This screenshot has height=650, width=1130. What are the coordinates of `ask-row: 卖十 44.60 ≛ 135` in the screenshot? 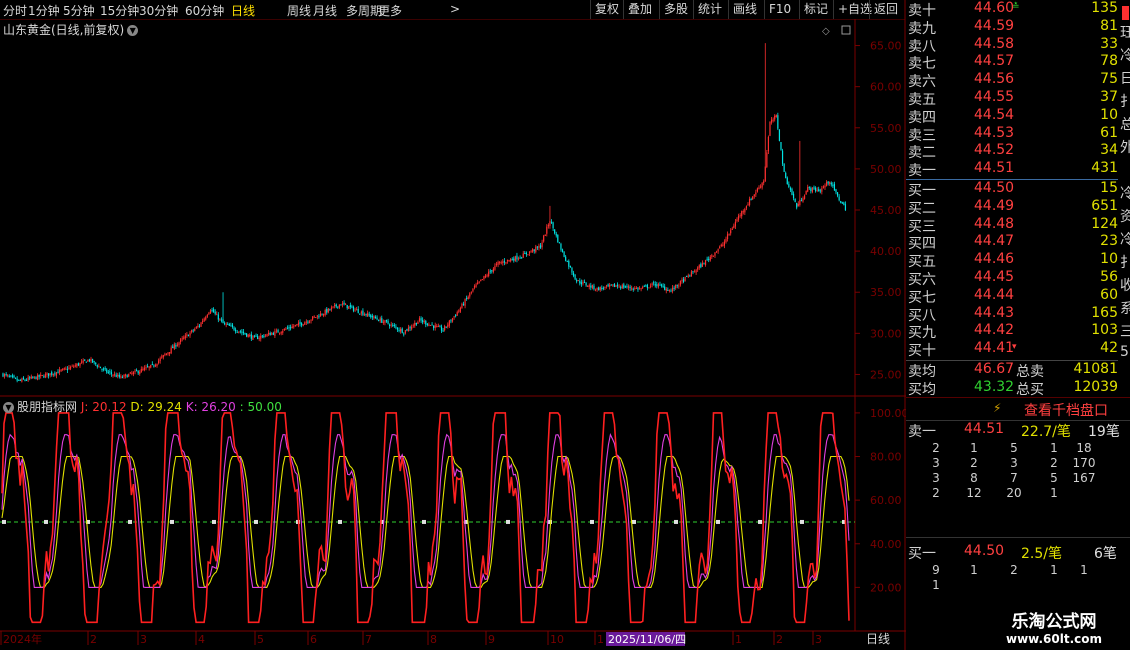 It's located at (1012, 9).